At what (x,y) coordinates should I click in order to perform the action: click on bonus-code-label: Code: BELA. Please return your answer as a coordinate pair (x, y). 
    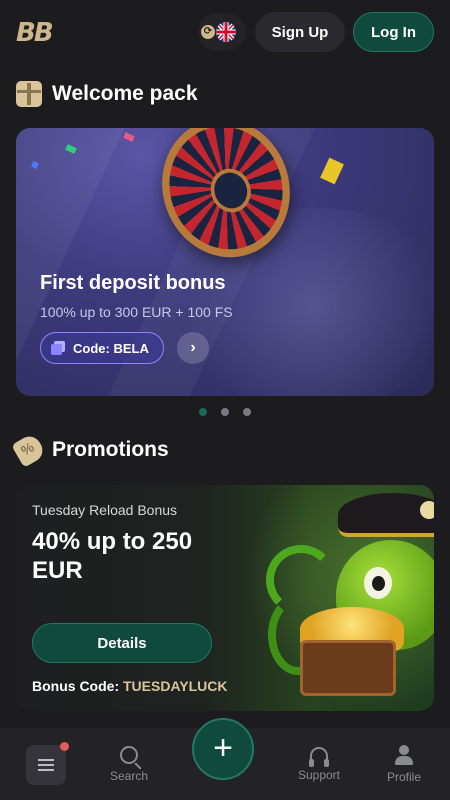
    Looking at the image, I should click on (111, 348).